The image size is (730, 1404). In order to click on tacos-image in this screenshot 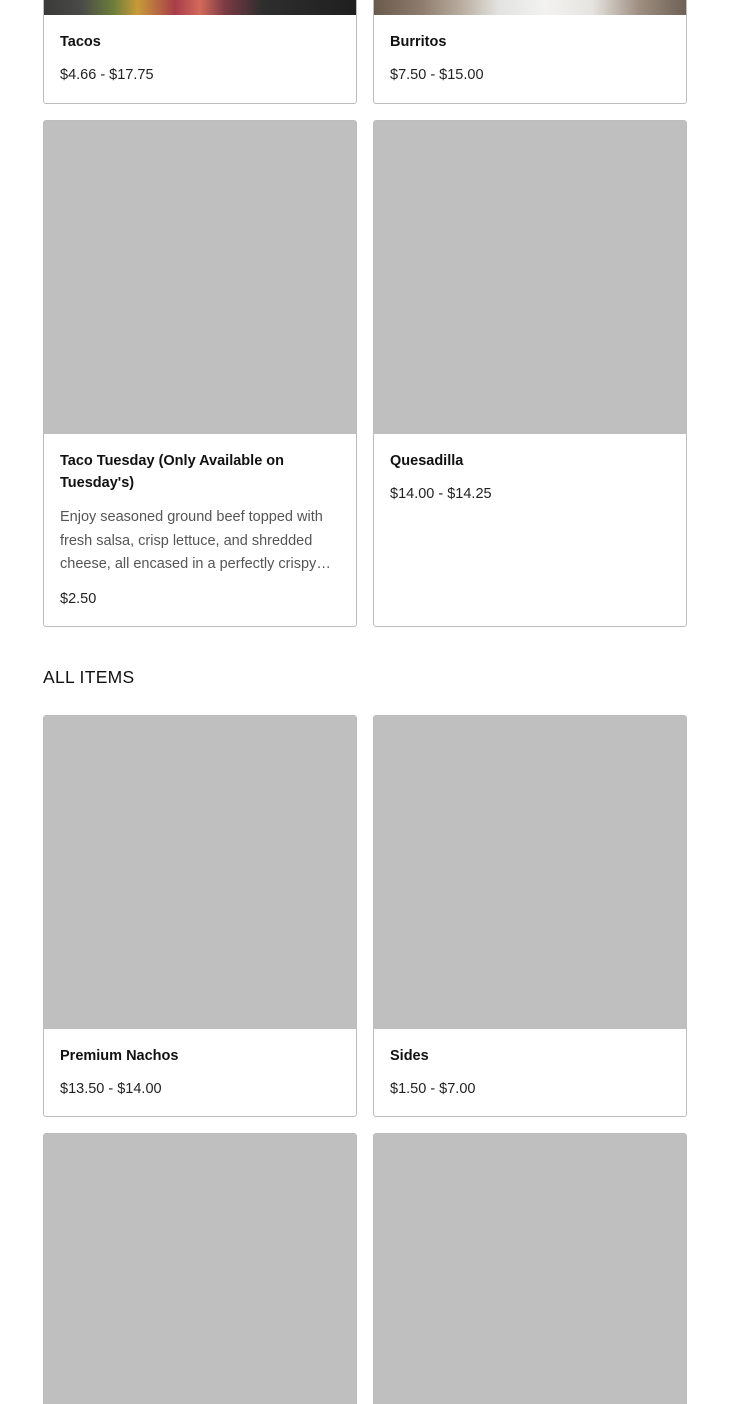, I will do `click(200, 7)`.